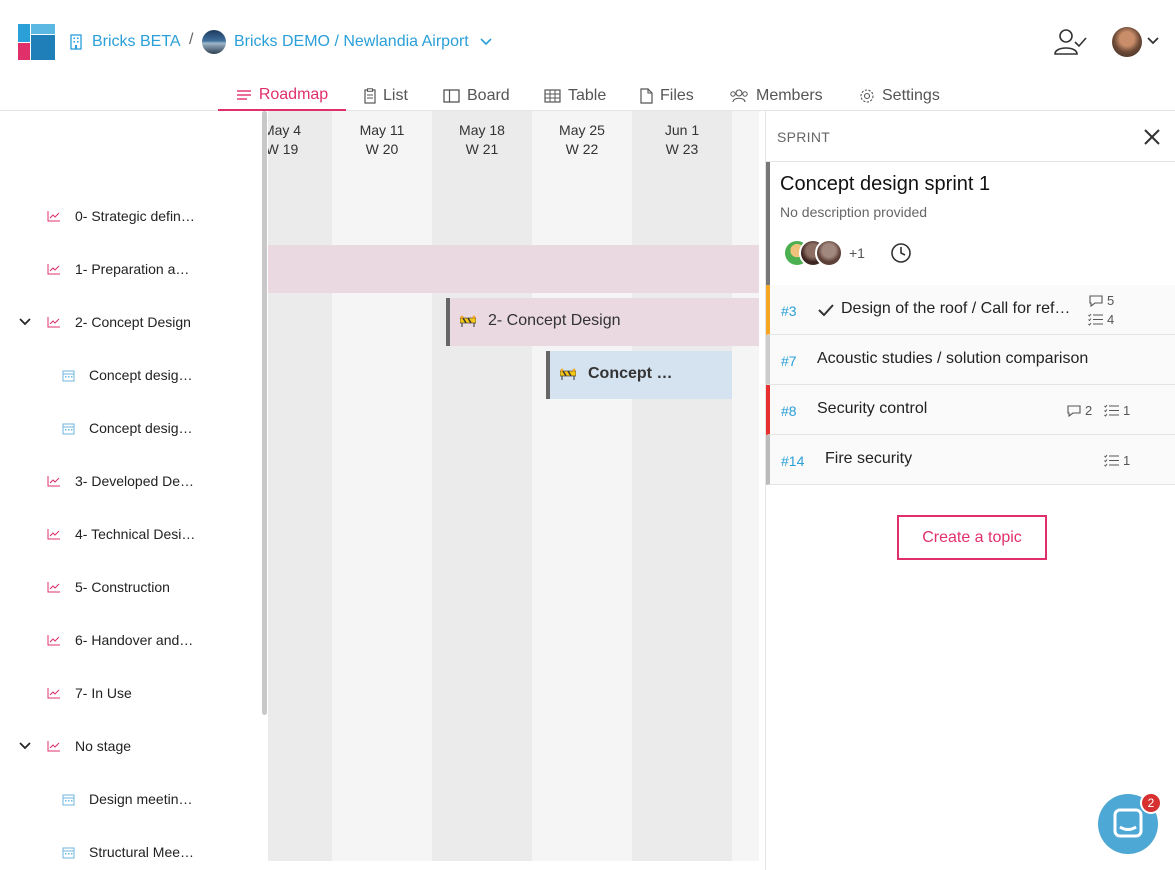 This screenshot has width=1175, height=870. I want to click on topic-number: #8, so click(789, 411).